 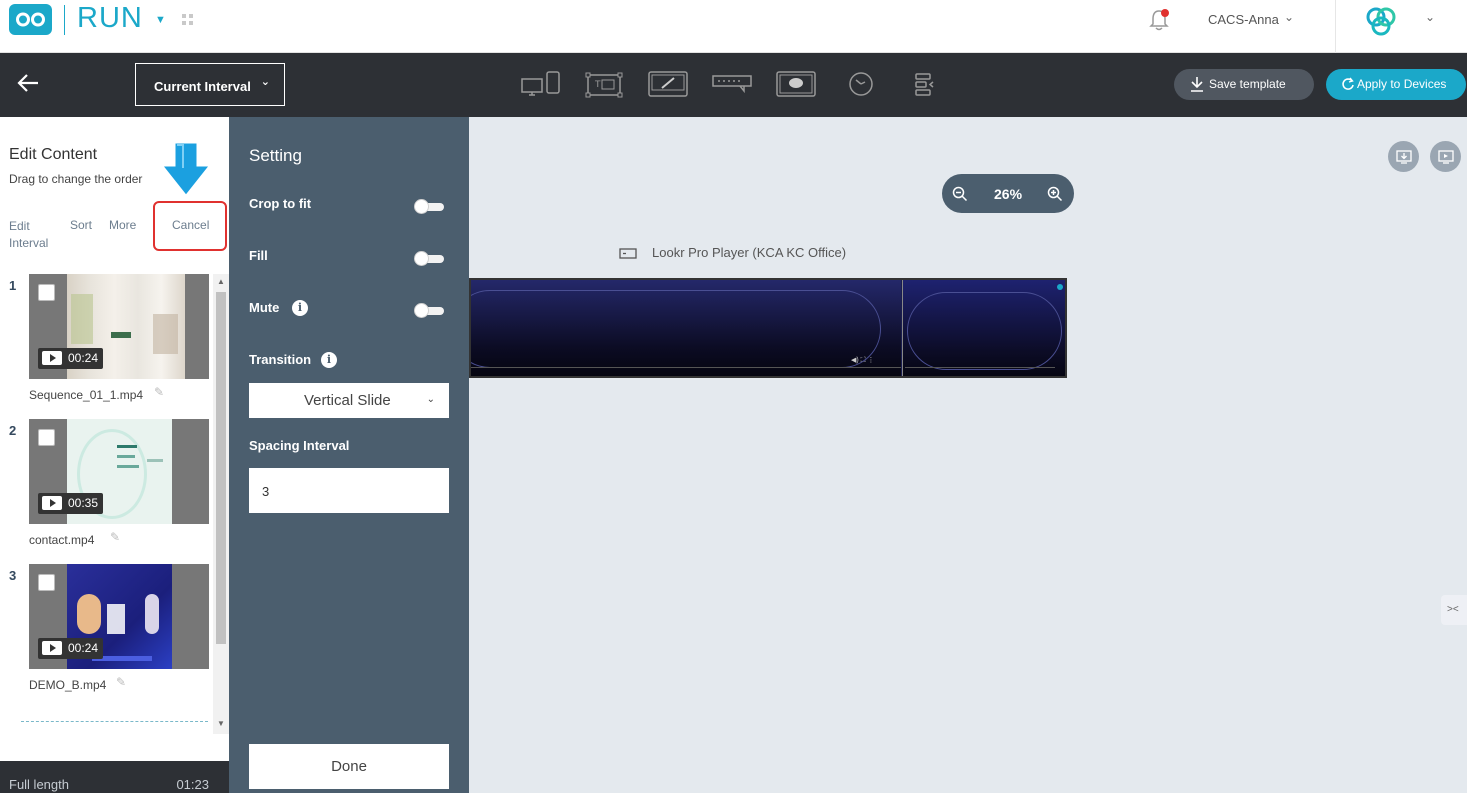 I want to click on download-screen-button, so click(x=1403, y=156).